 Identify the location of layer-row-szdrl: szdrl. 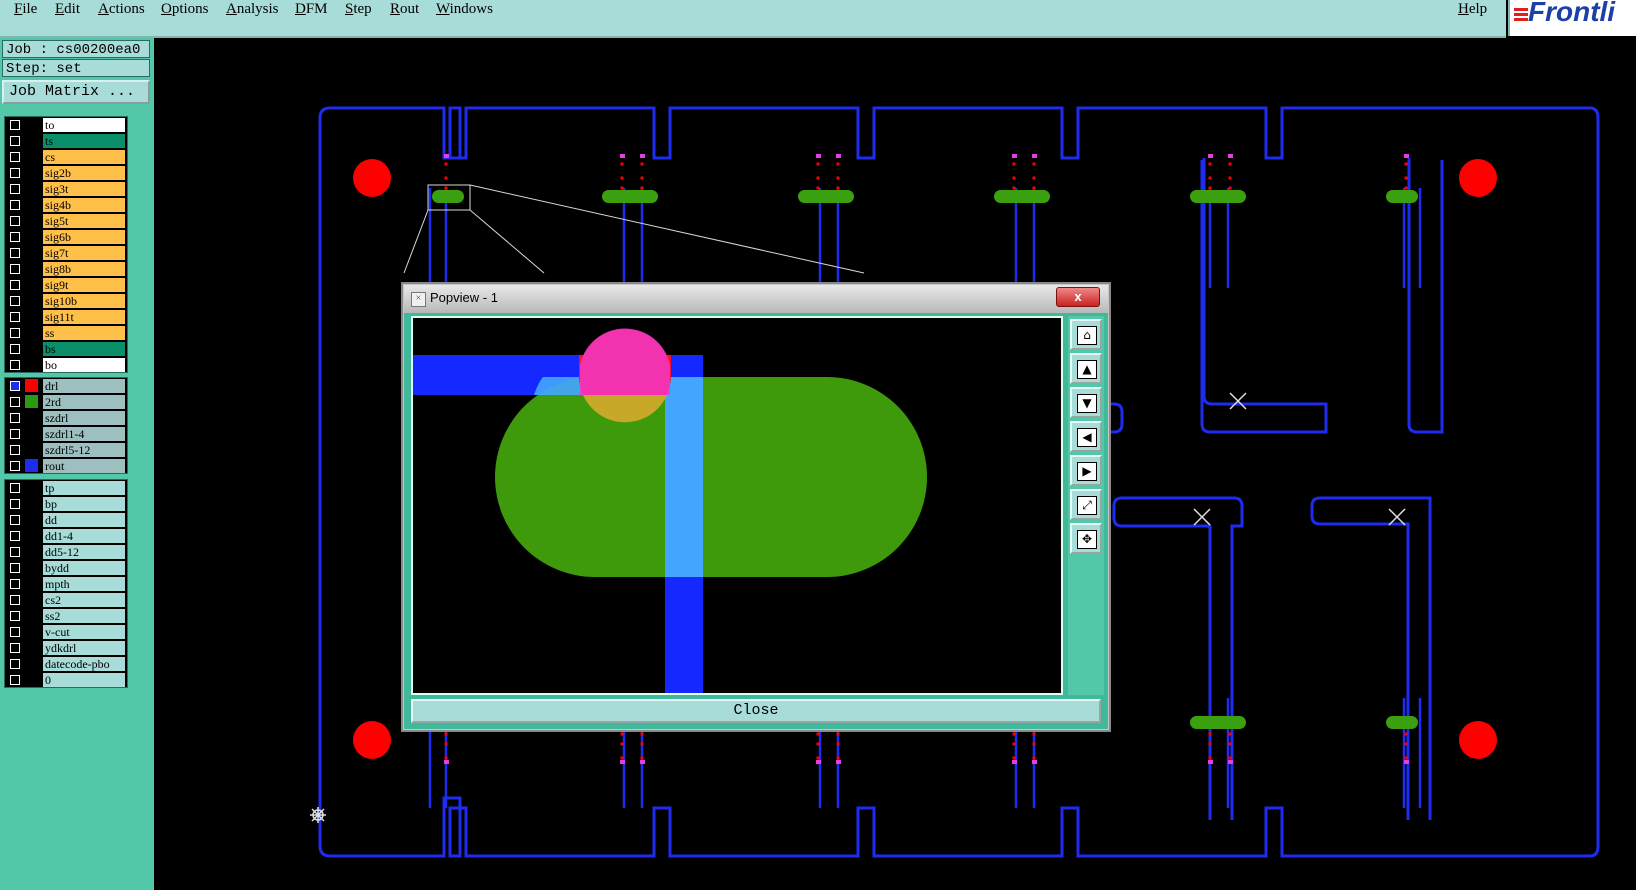
(66, 418).